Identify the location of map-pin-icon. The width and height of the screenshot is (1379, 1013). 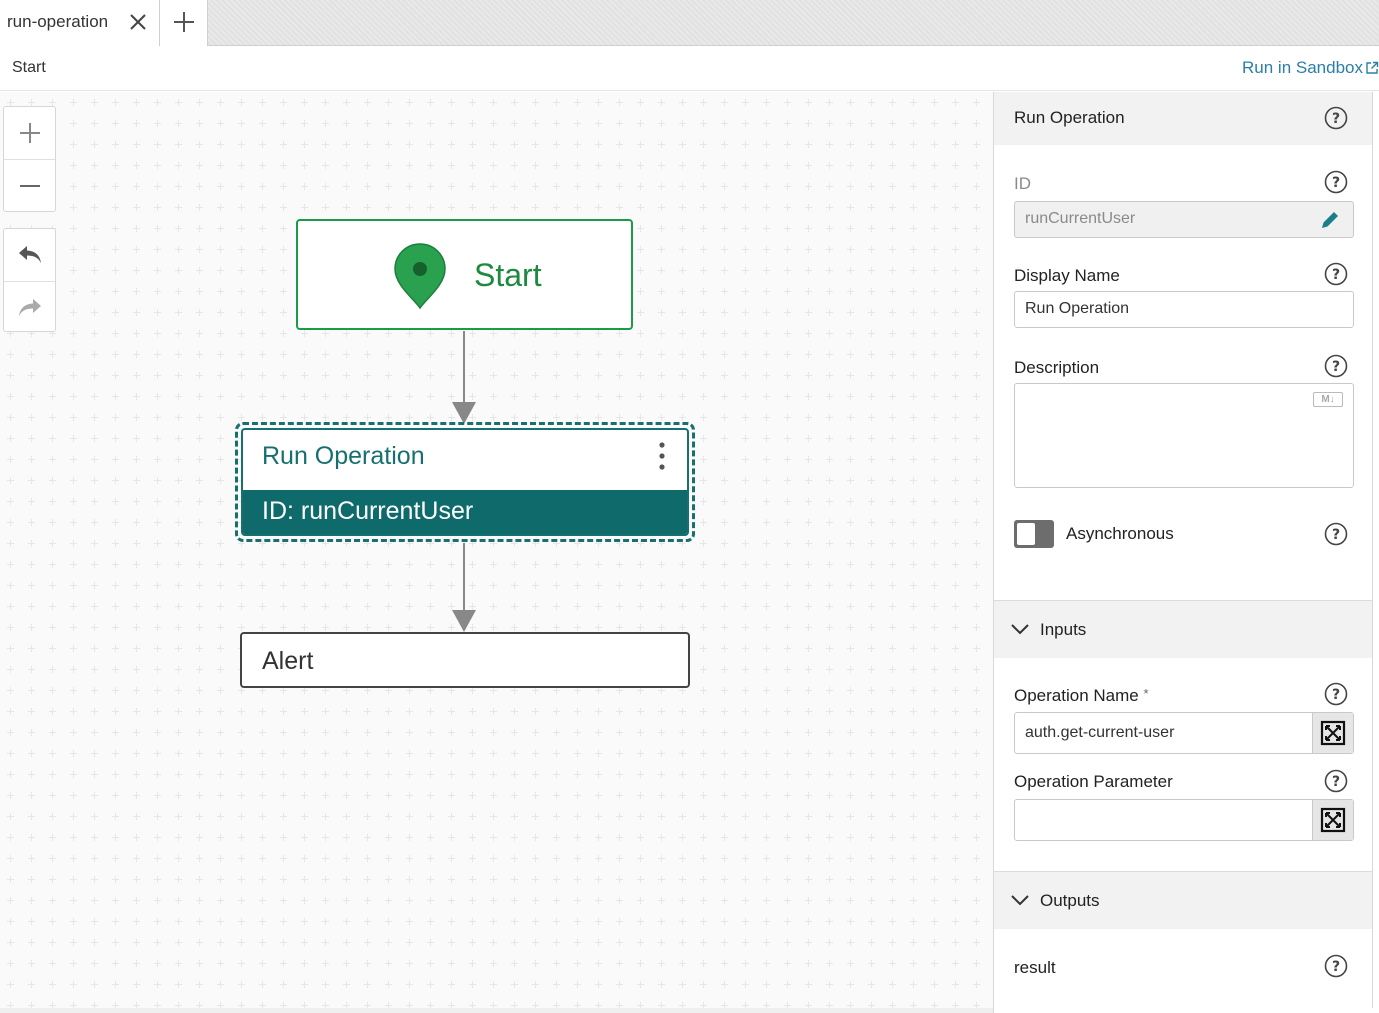
(420, 276).